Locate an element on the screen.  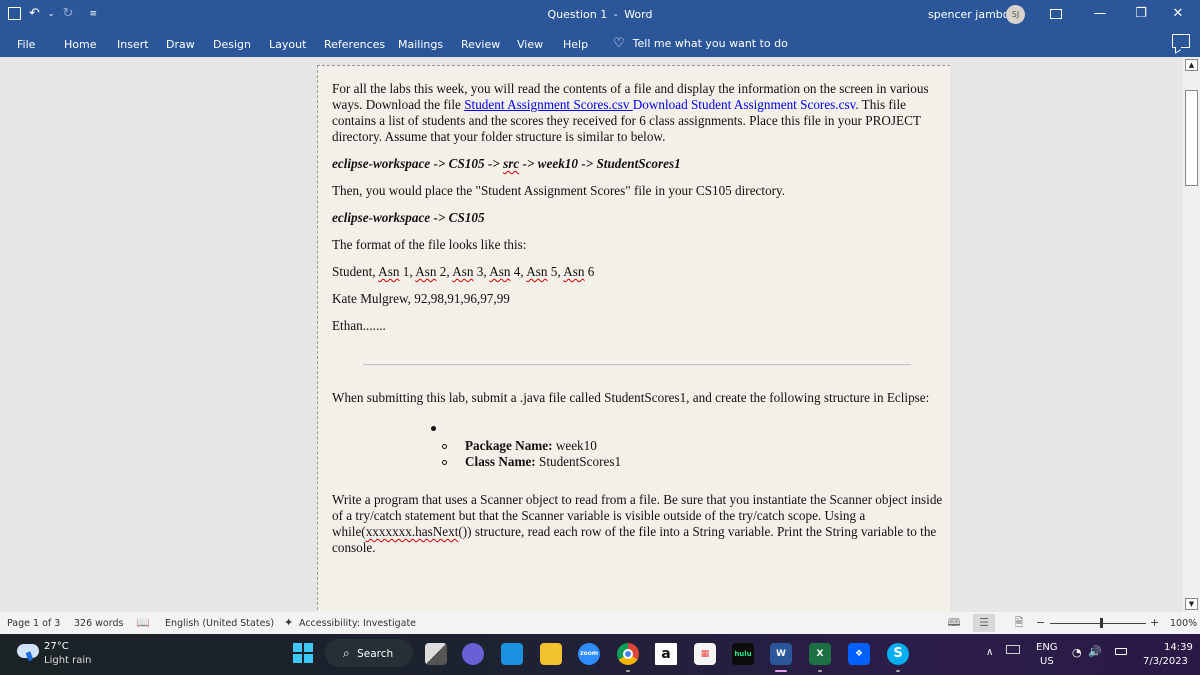
tell-me-label: Tell me what you want to do is located at coordinates (710, 43).